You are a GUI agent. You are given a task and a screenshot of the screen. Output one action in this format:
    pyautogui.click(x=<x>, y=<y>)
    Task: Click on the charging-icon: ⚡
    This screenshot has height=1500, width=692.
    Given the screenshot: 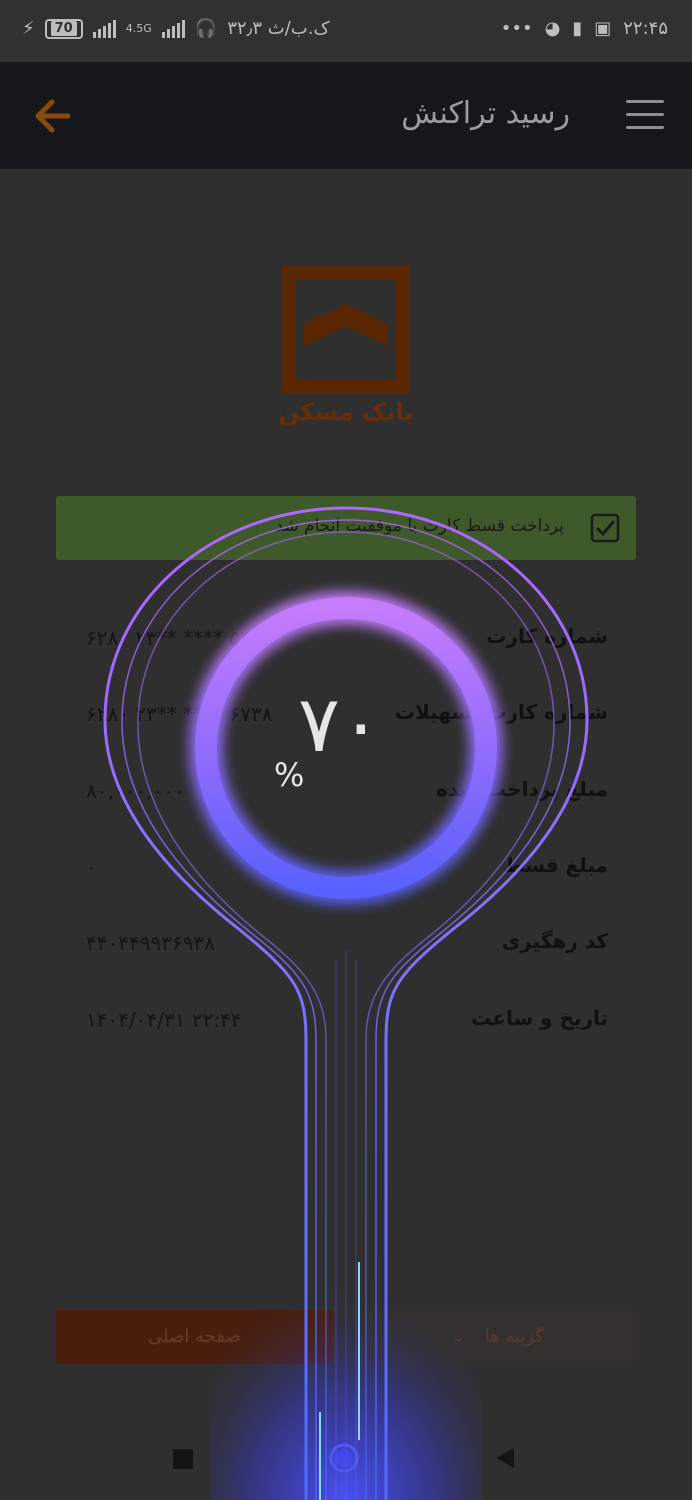 What is the action you would take?
    pyautogui.click(x=28, y=28)
    